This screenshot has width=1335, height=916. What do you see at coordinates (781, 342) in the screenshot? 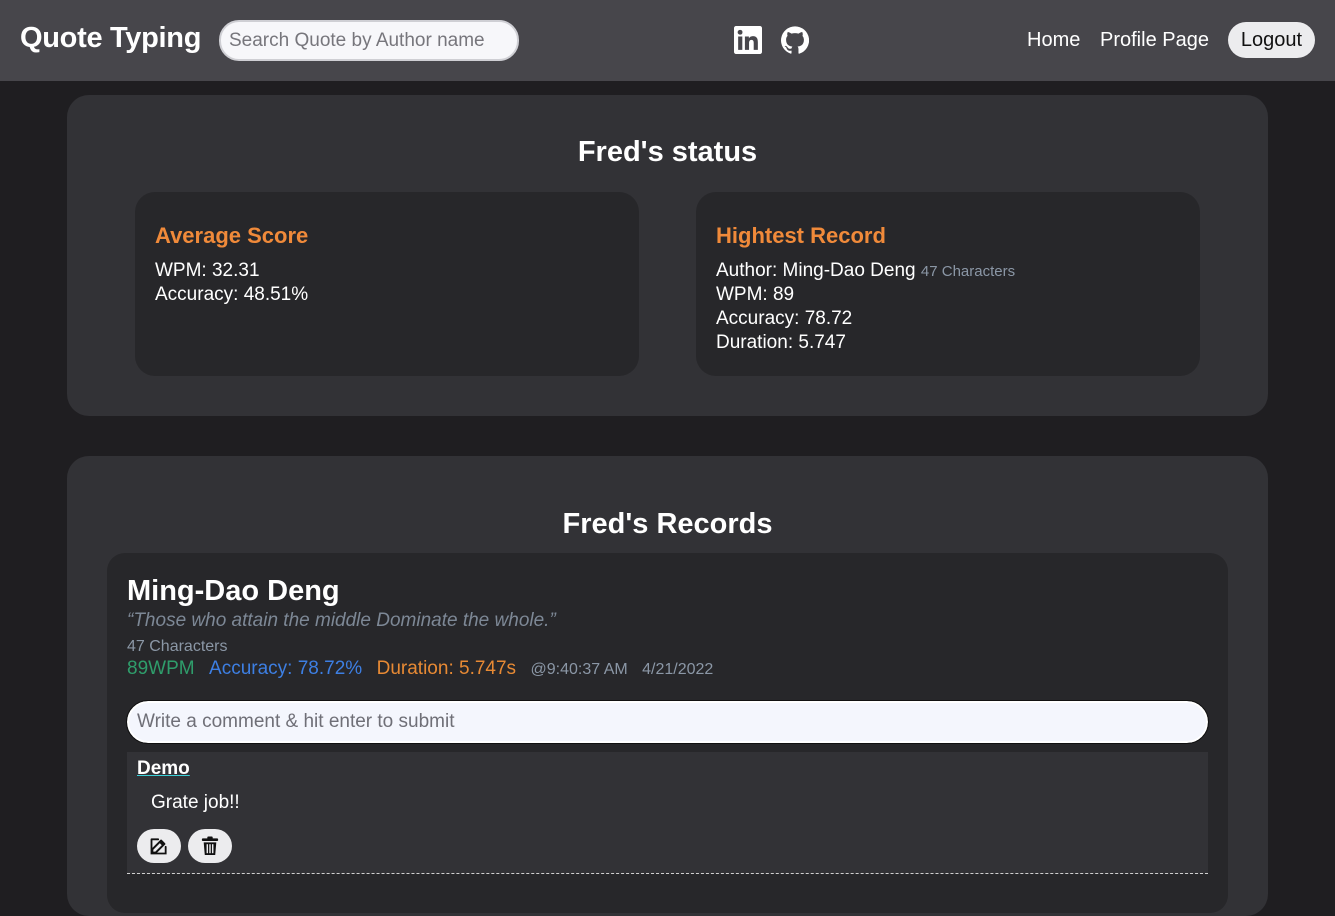
I see `highest-duration: Duration: 5.747` at bounding box center [781, 342].